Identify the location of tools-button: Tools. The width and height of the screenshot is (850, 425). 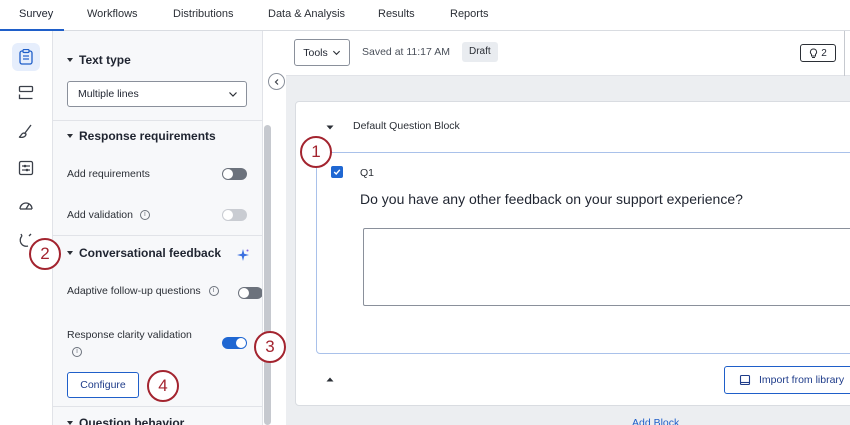
(322, 52).